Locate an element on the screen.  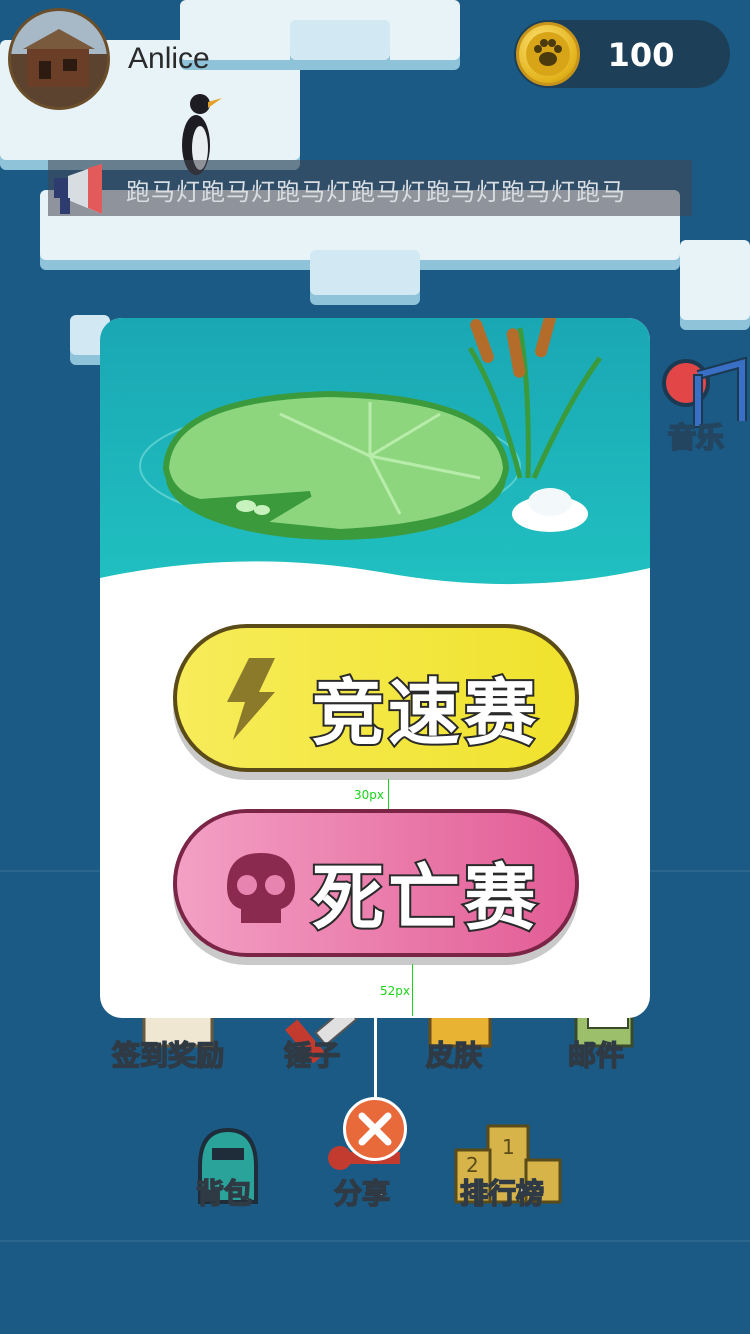
gap-measure-label: 30px is located at coordinates (369, 795).